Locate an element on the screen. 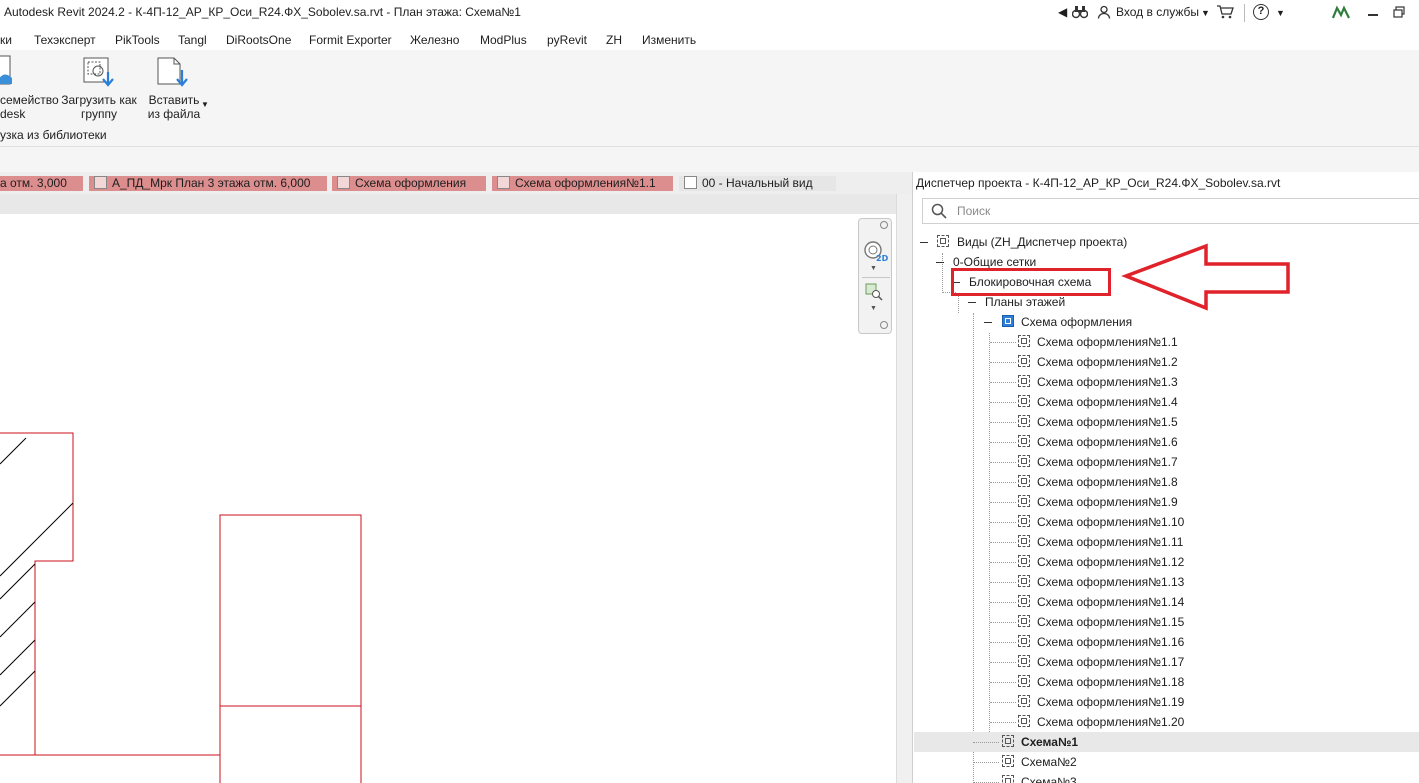  tree-node-scheme-child: Схема оформления№1.13 is located at coordinates (1199, 582).